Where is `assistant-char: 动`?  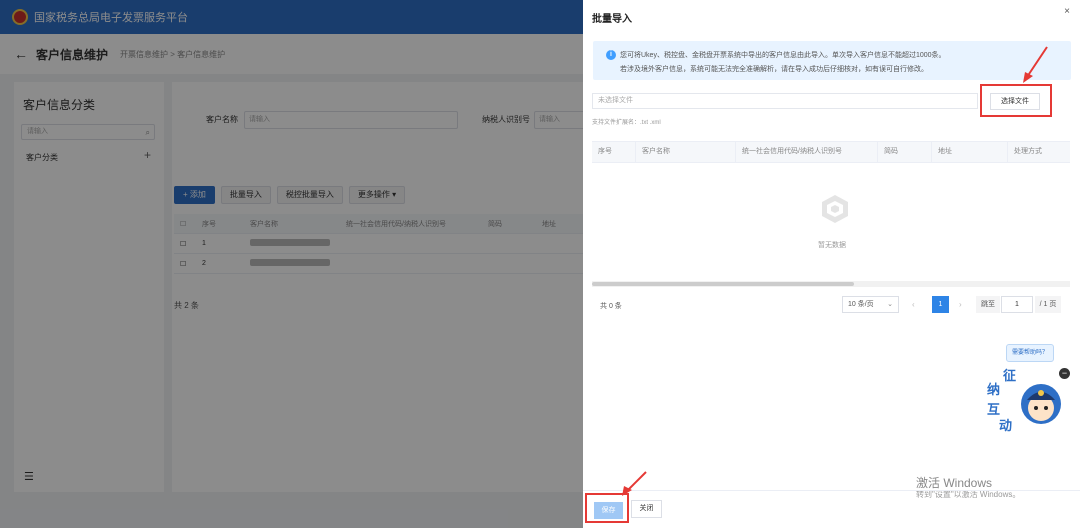 assistant-char: 动 is located at coordinates (1005, 426).